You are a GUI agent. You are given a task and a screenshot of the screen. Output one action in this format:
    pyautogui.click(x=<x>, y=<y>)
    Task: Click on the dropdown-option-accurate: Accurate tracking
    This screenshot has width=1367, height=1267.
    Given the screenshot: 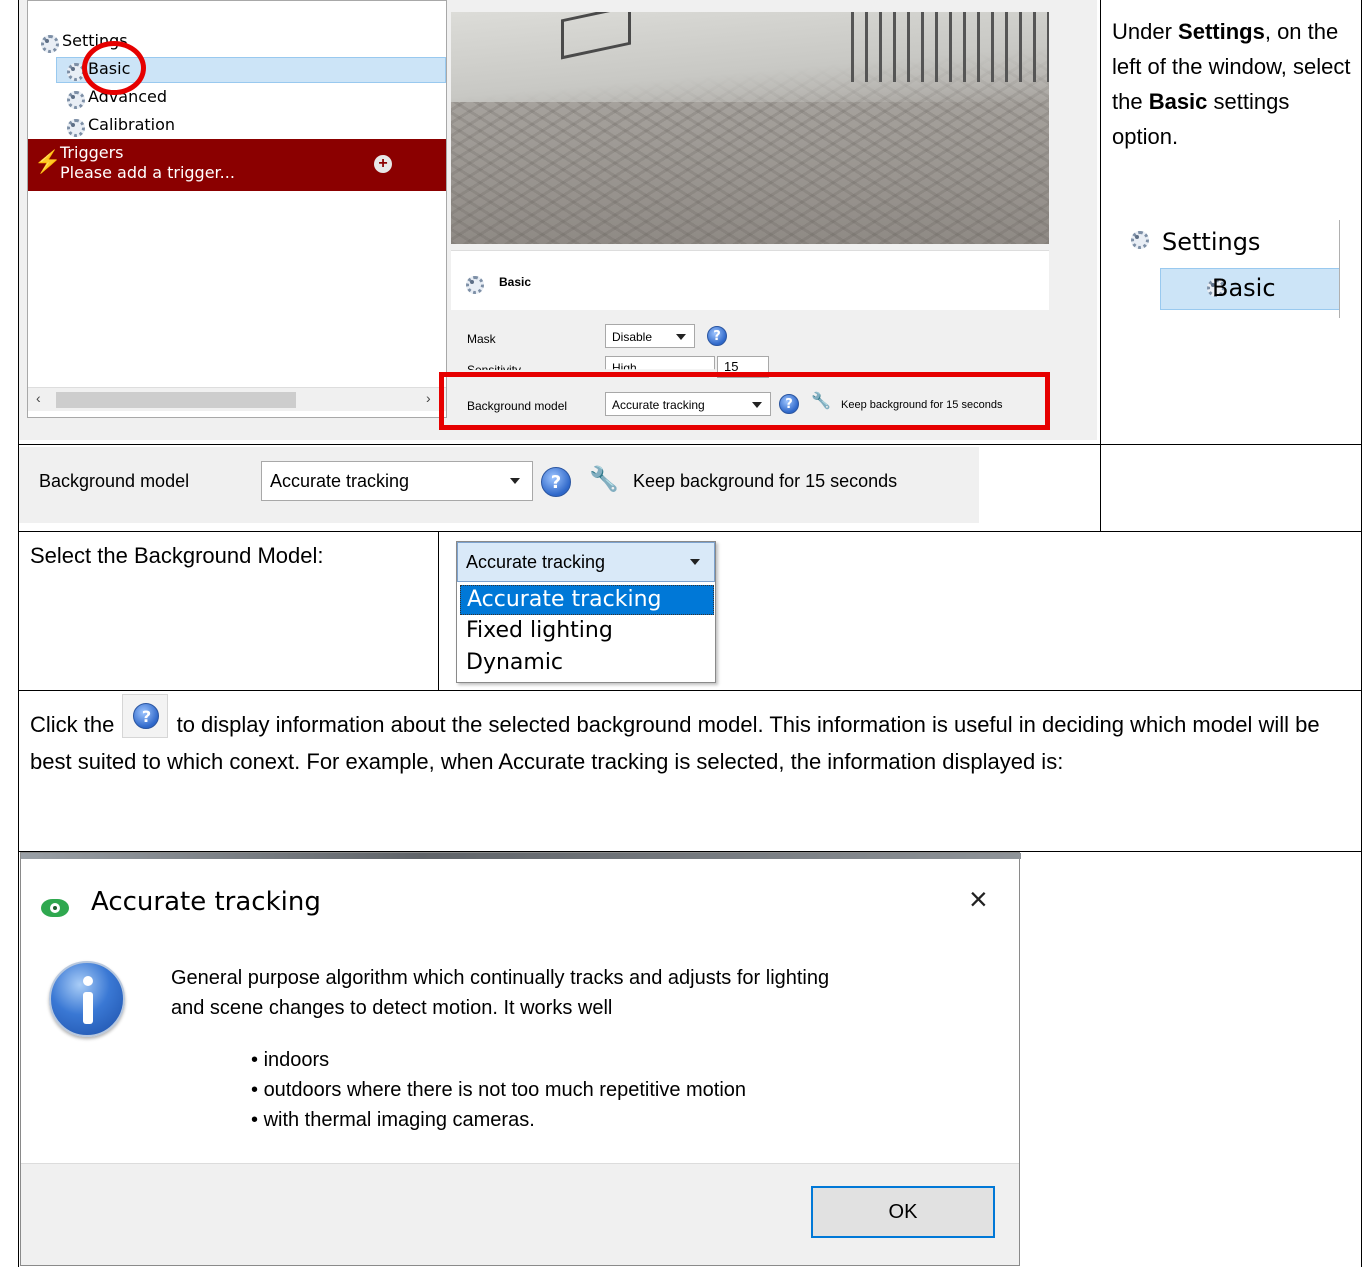 What is the action you would take?
    pyautogui.click(x=587, y=600)
    